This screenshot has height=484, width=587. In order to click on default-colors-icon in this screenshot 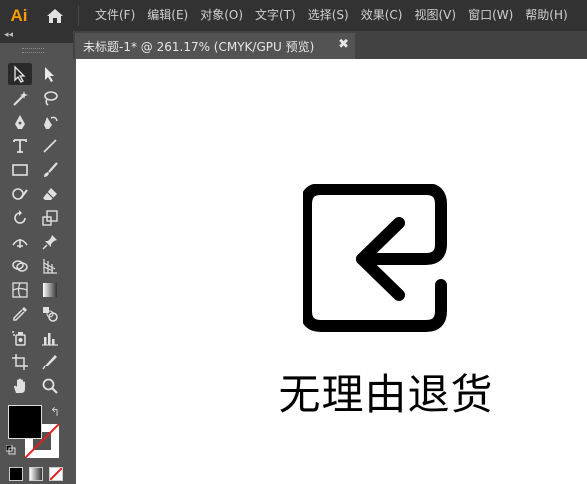, I will do `click(11, 450)`.